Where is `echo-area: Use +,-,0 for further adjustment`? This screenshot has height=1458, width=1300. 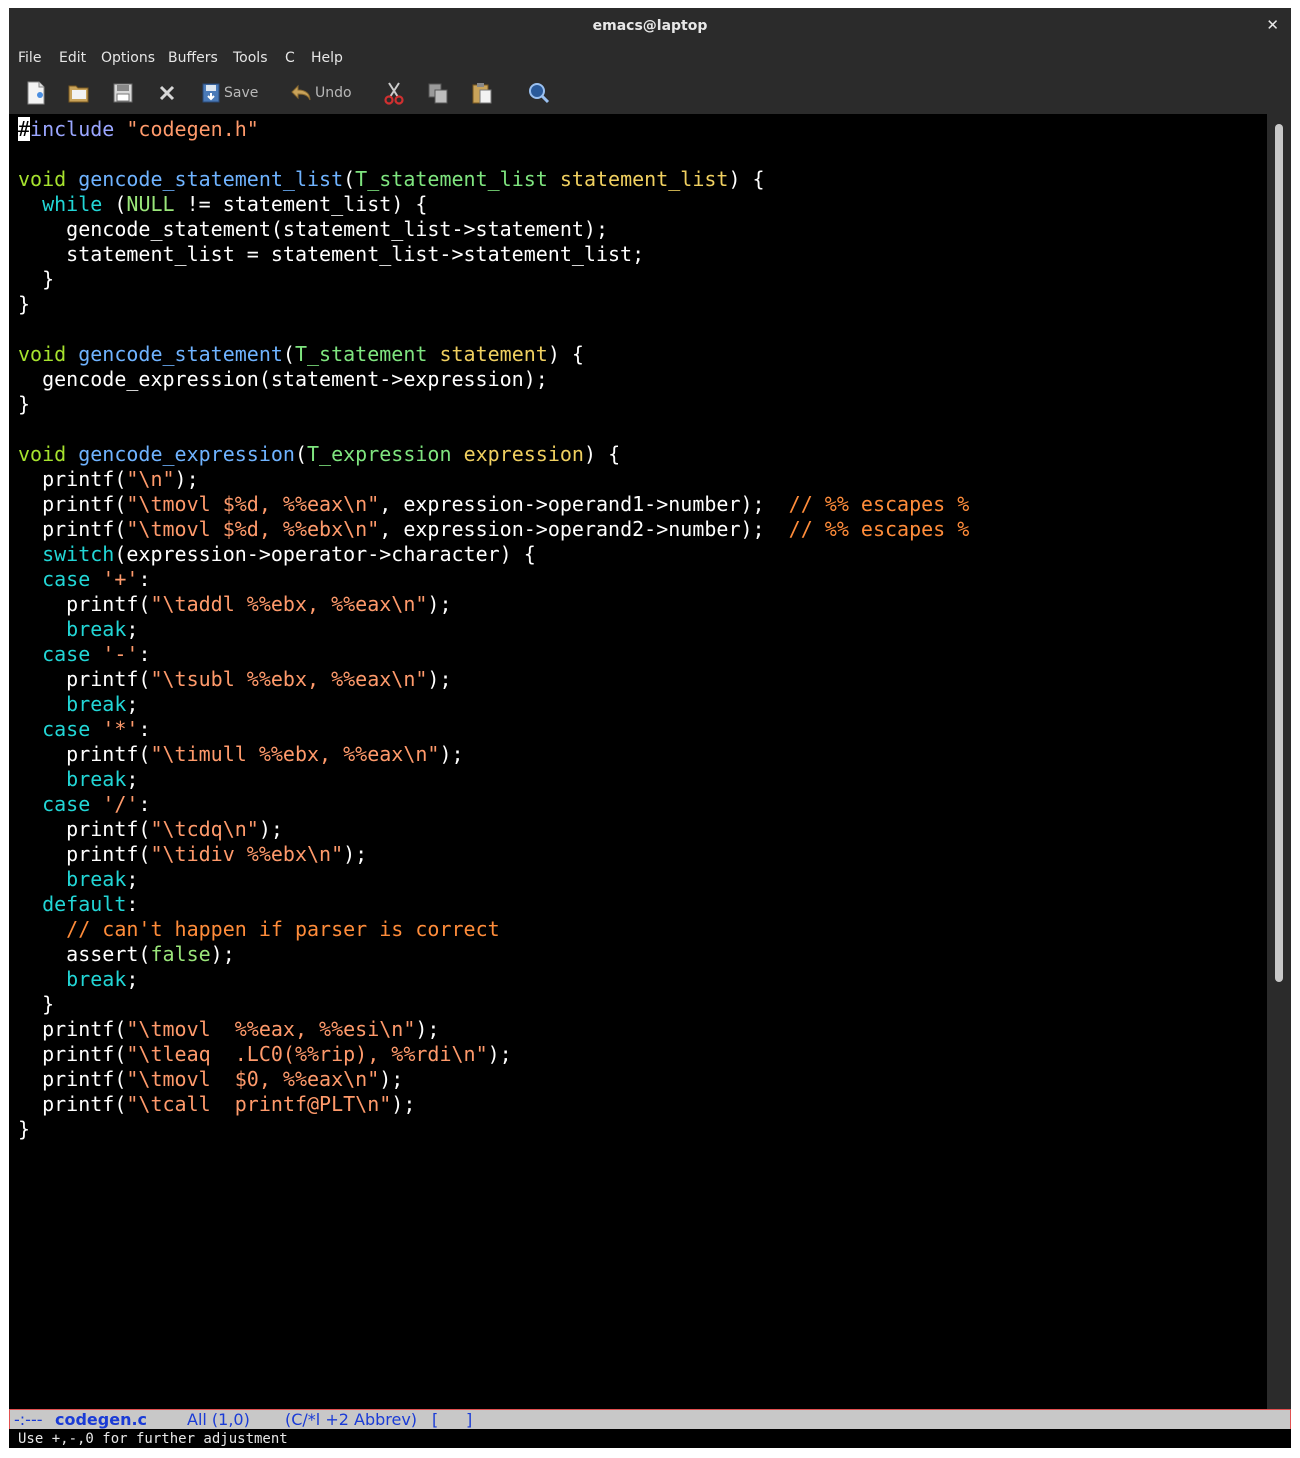 echo-area: Use +,-,0 for further adjustment is located at coordinates (650, 1438).